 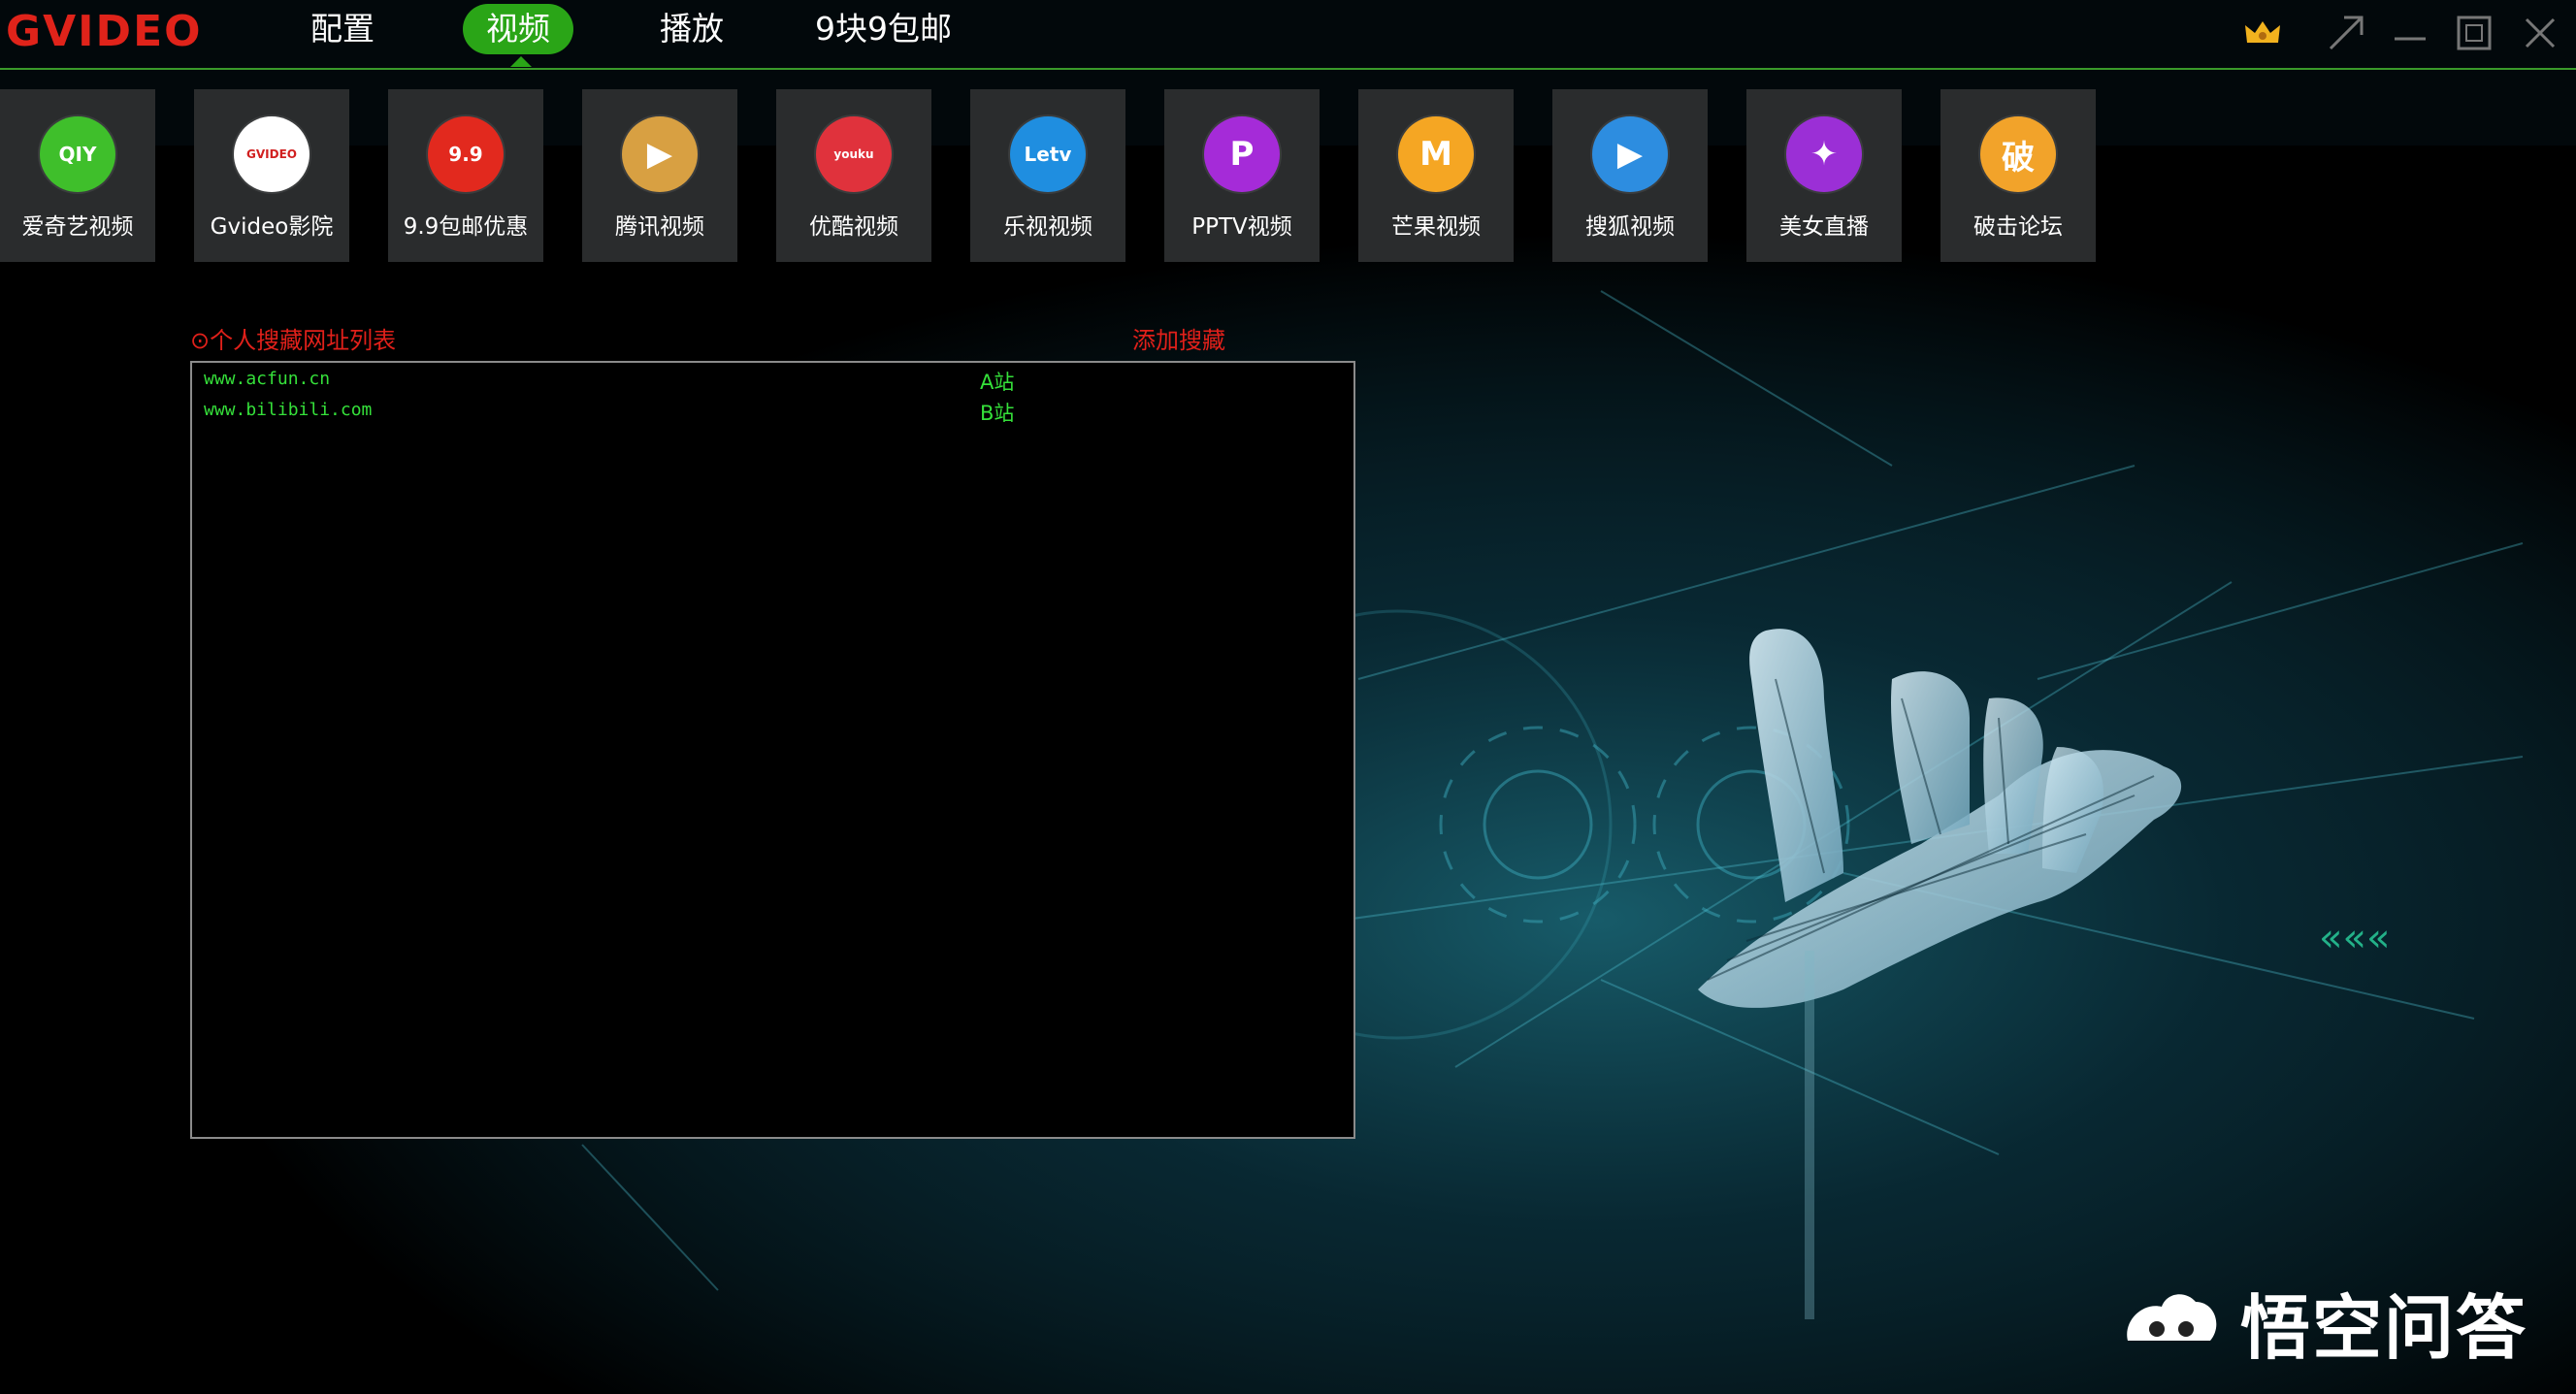 I want to click on tile-label: 破击论坛, so click(x=2018, y=227).